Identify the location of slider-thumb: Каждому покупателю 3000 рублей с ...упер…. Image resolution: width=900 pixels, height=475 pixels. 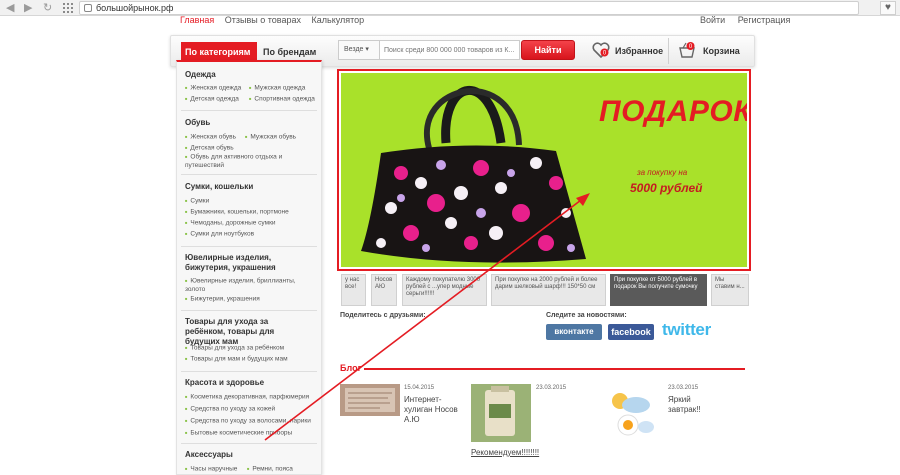
(444, 290).